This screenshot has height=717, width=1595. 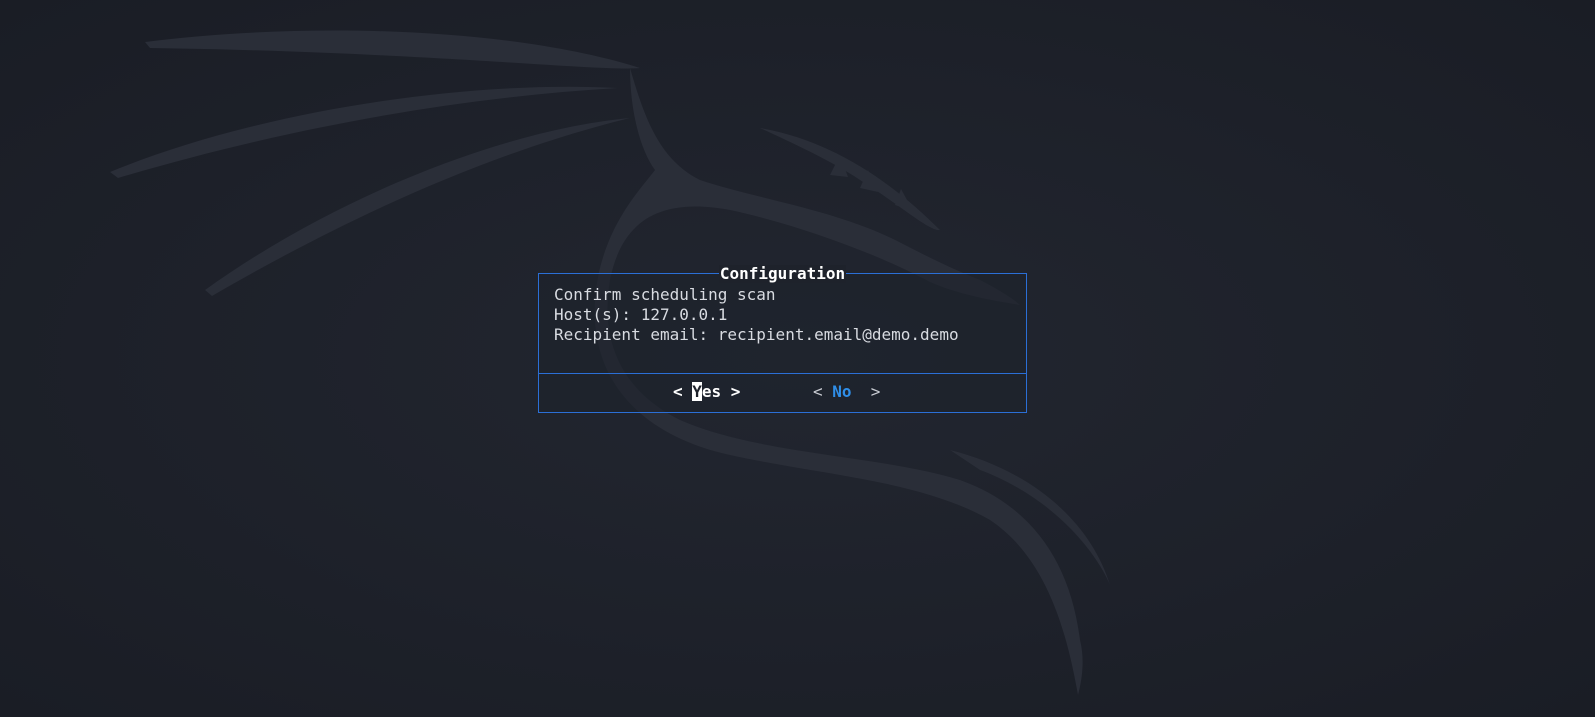 What do you see at coordinates (866, 391) in the screenshot?
I see `no-button-right-bracket: >` at bounding box center [866, 391].